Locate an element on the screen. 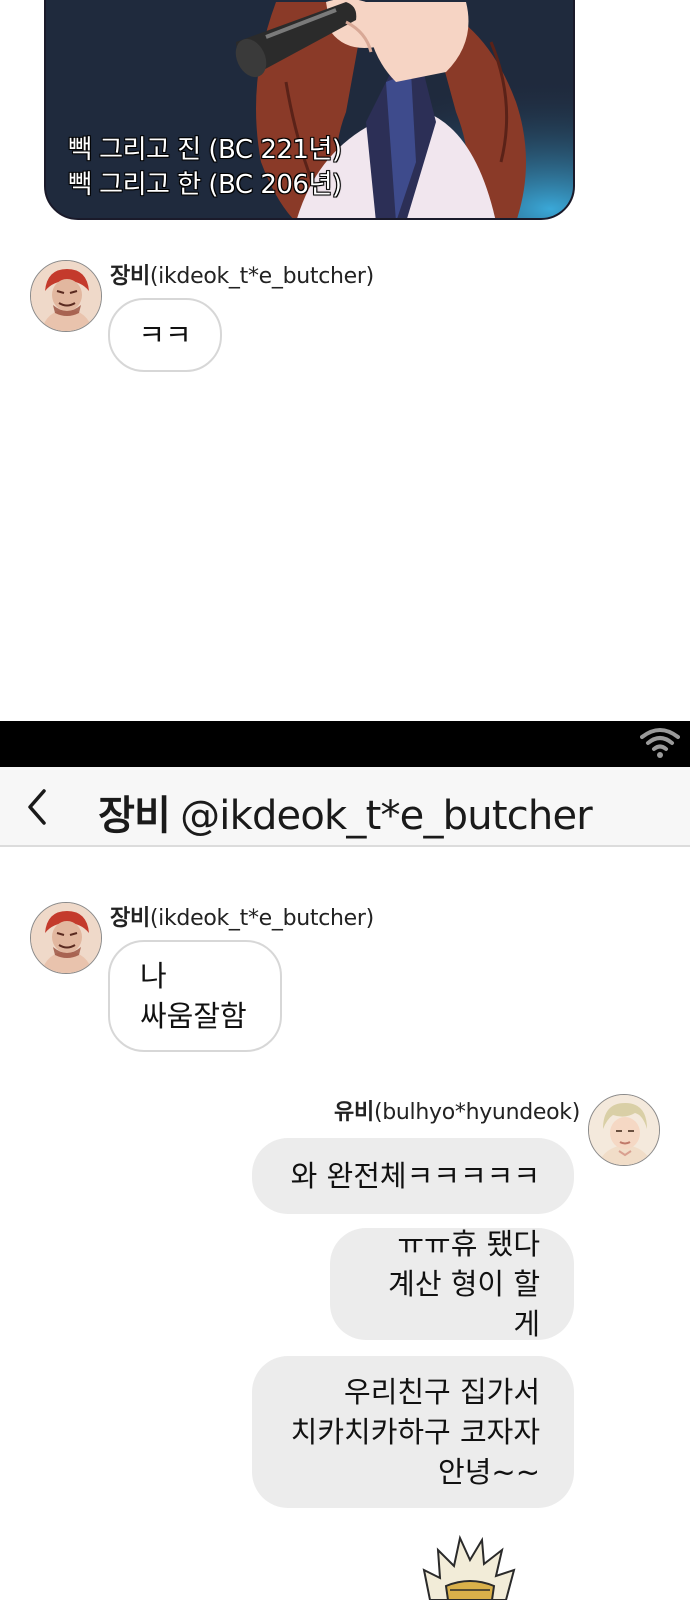  message-bubble-incoming: ㅋㅋ is located at coordinates (165, 335).